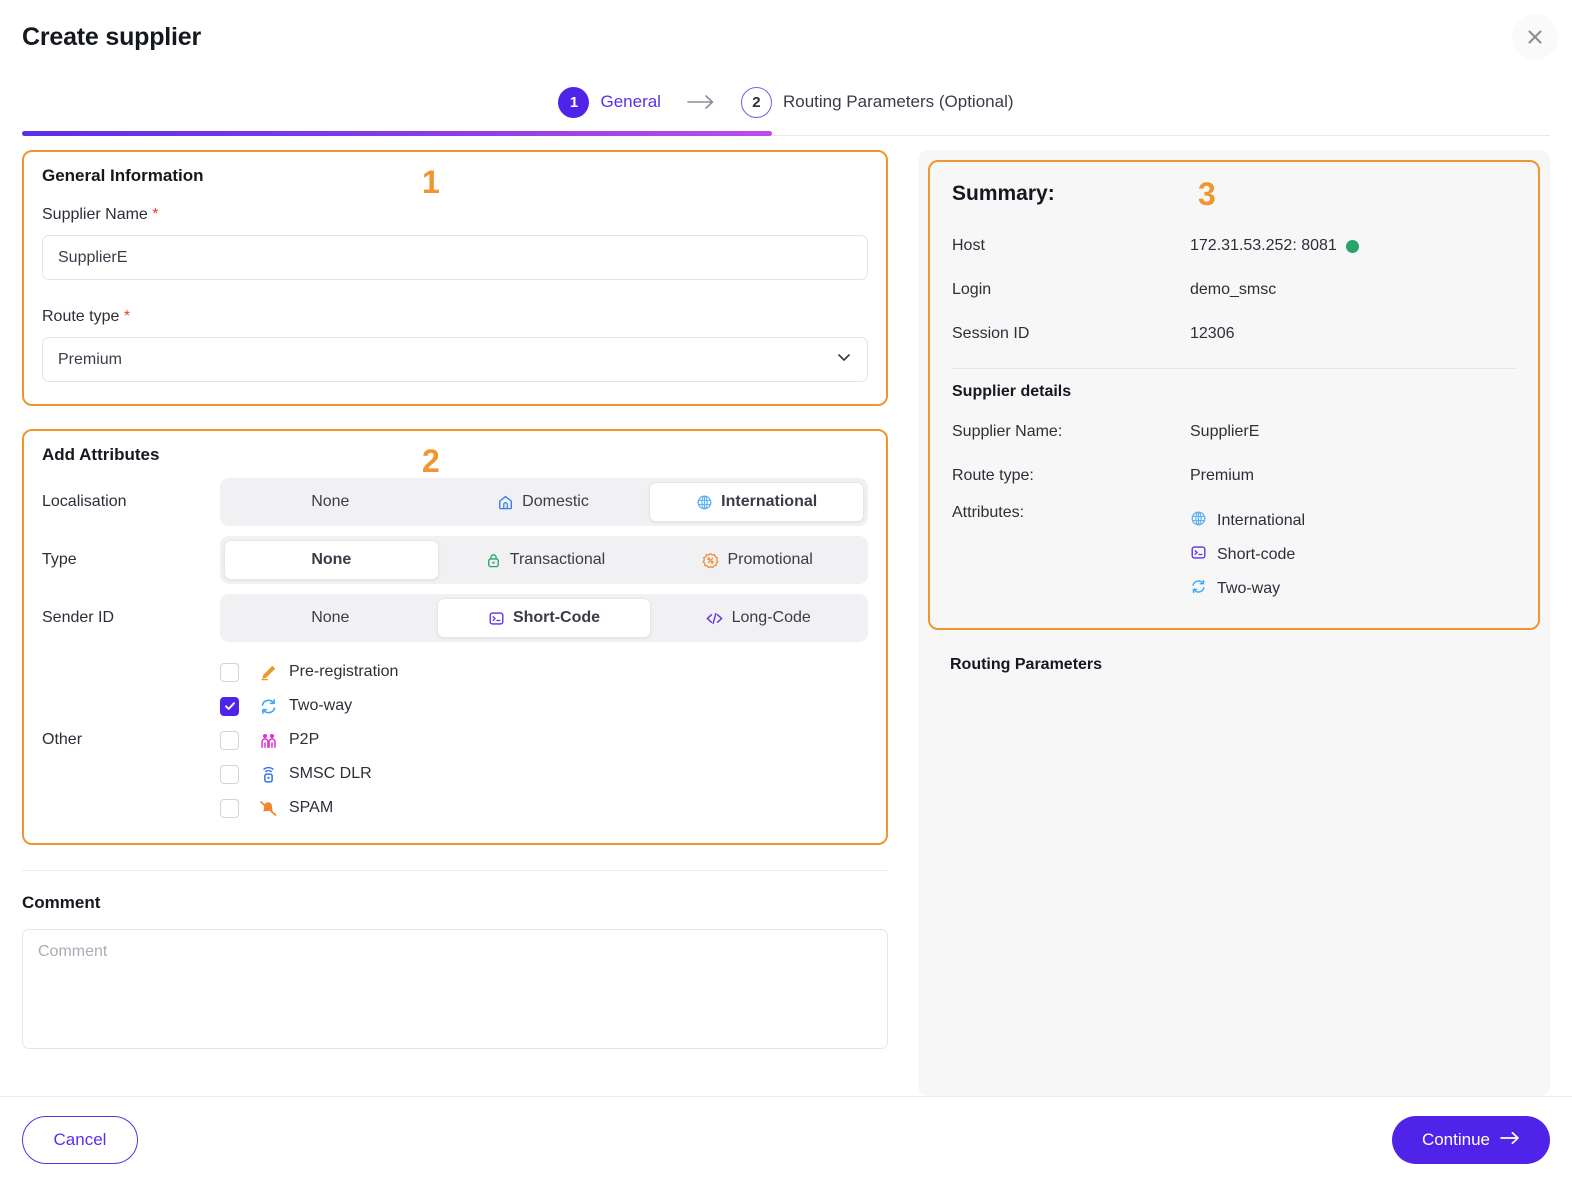  I want to click on attribute-row-type: Type None Transactional Promotional, so click(455, 560).